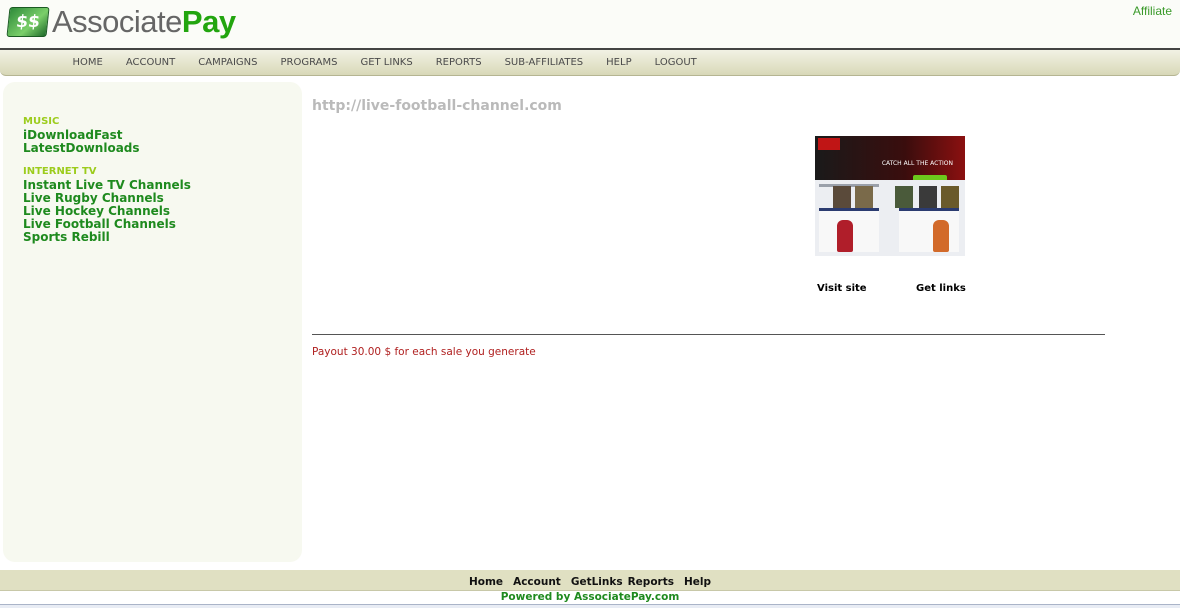 Image resolution: width=1180 pixels, height=608 pixels. Describe the element at coordinates (81, 148) in the screenshot. I see `sidebar-link-latestdownloads: LatestDownloads` at that location.